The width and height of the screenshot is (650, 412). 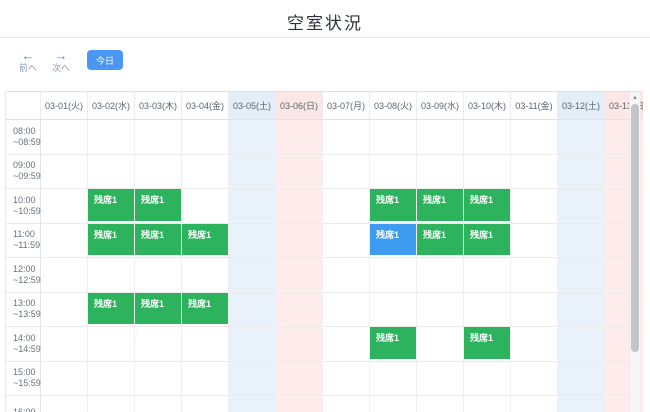 What do you see at coordinates (105, 60) in the screenshot?
I see `today-button: 今日` at bounding box center [105, 60].